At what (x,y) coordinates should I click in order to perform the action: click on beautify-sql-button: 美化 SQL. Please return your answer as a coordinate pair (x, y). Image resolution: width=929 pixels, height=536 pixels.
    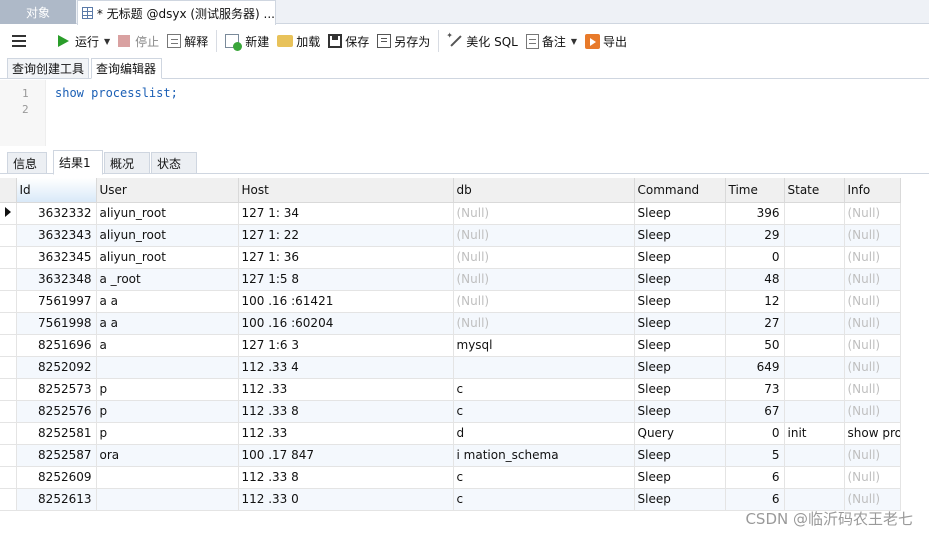
    Looking at the image, I should click on (482, 41).